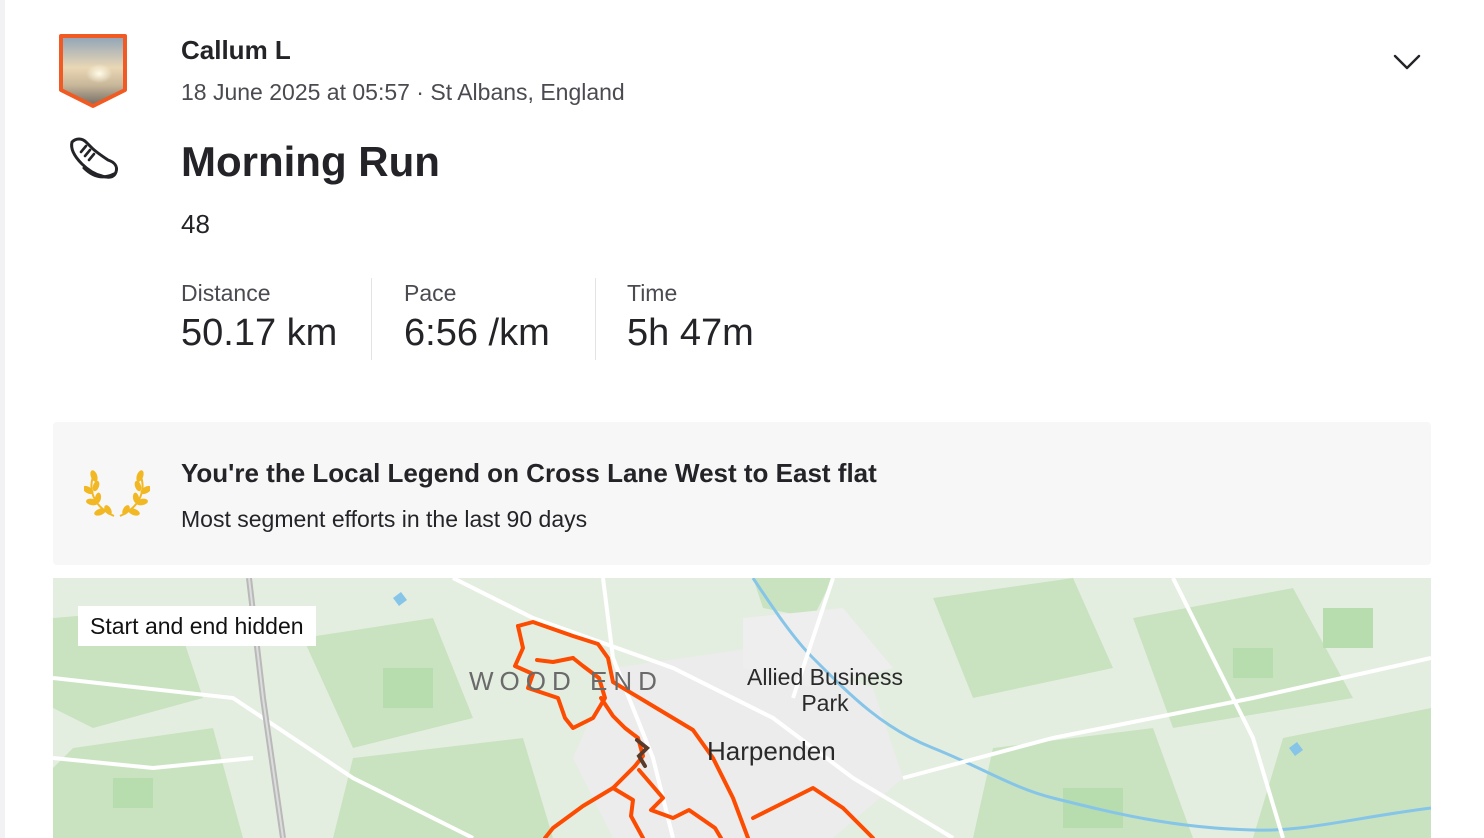 Image resolution: width=1484 pixels, height=838 pixels. Describe the element at coordinates (2, 419) in the screenshot. I see `left-border` at that location.